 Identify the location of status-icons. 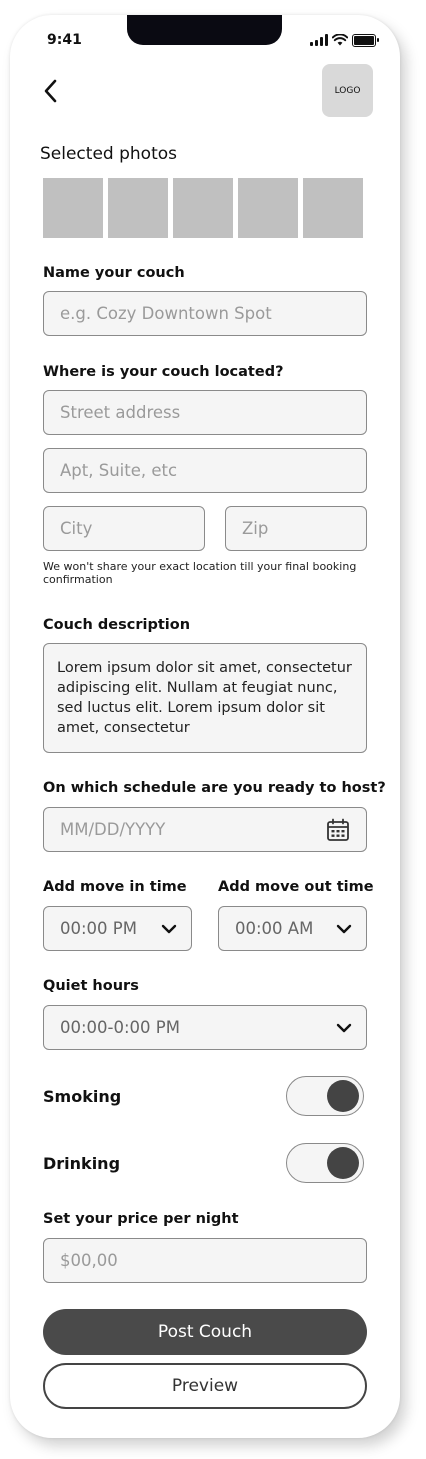
(344, 40).